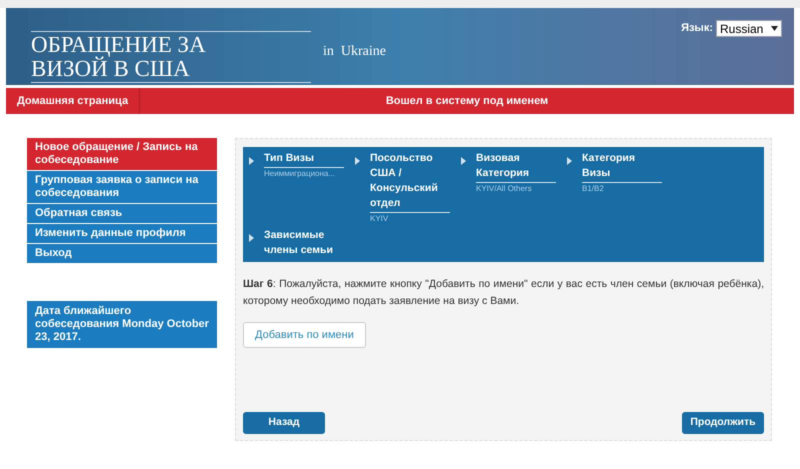 The height and width of the screenshot is (469, 800). Describe the element at coordinates (354, 52) in the screenshot. I see `country-label: in Ukraine` at that location.